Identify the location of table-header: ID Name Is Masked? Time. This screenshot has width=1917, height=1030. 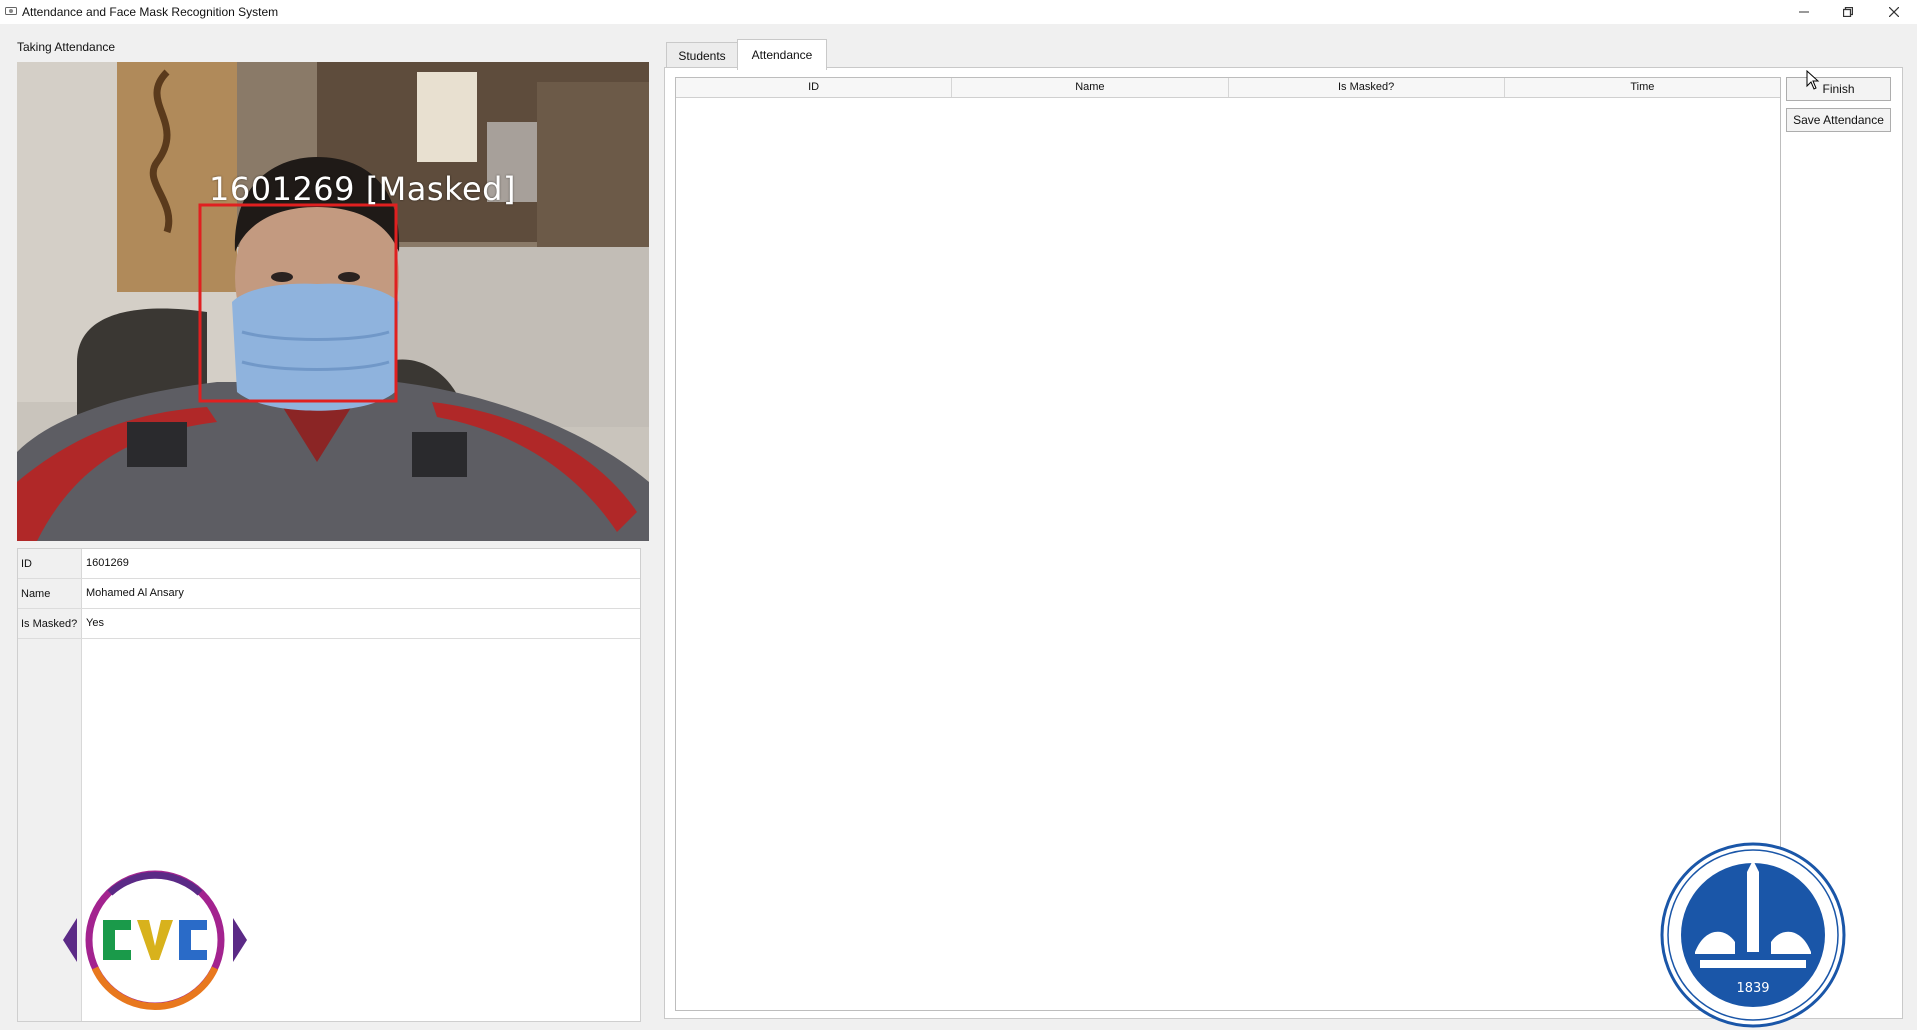
(1228, 88).